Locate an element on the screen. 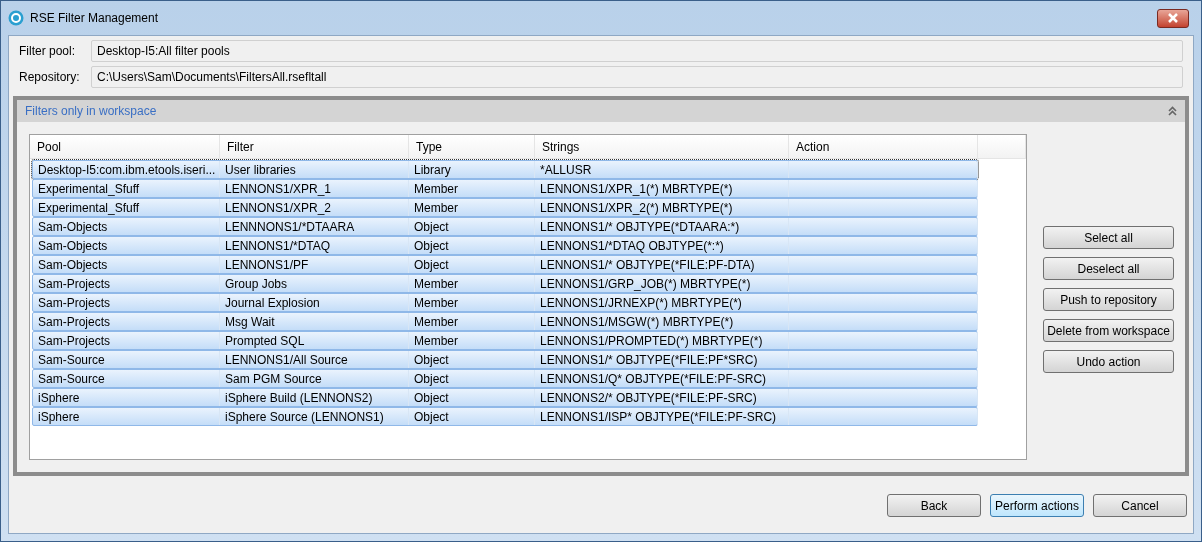  field-label: Filter pool: is located at coordinates (48, 51).